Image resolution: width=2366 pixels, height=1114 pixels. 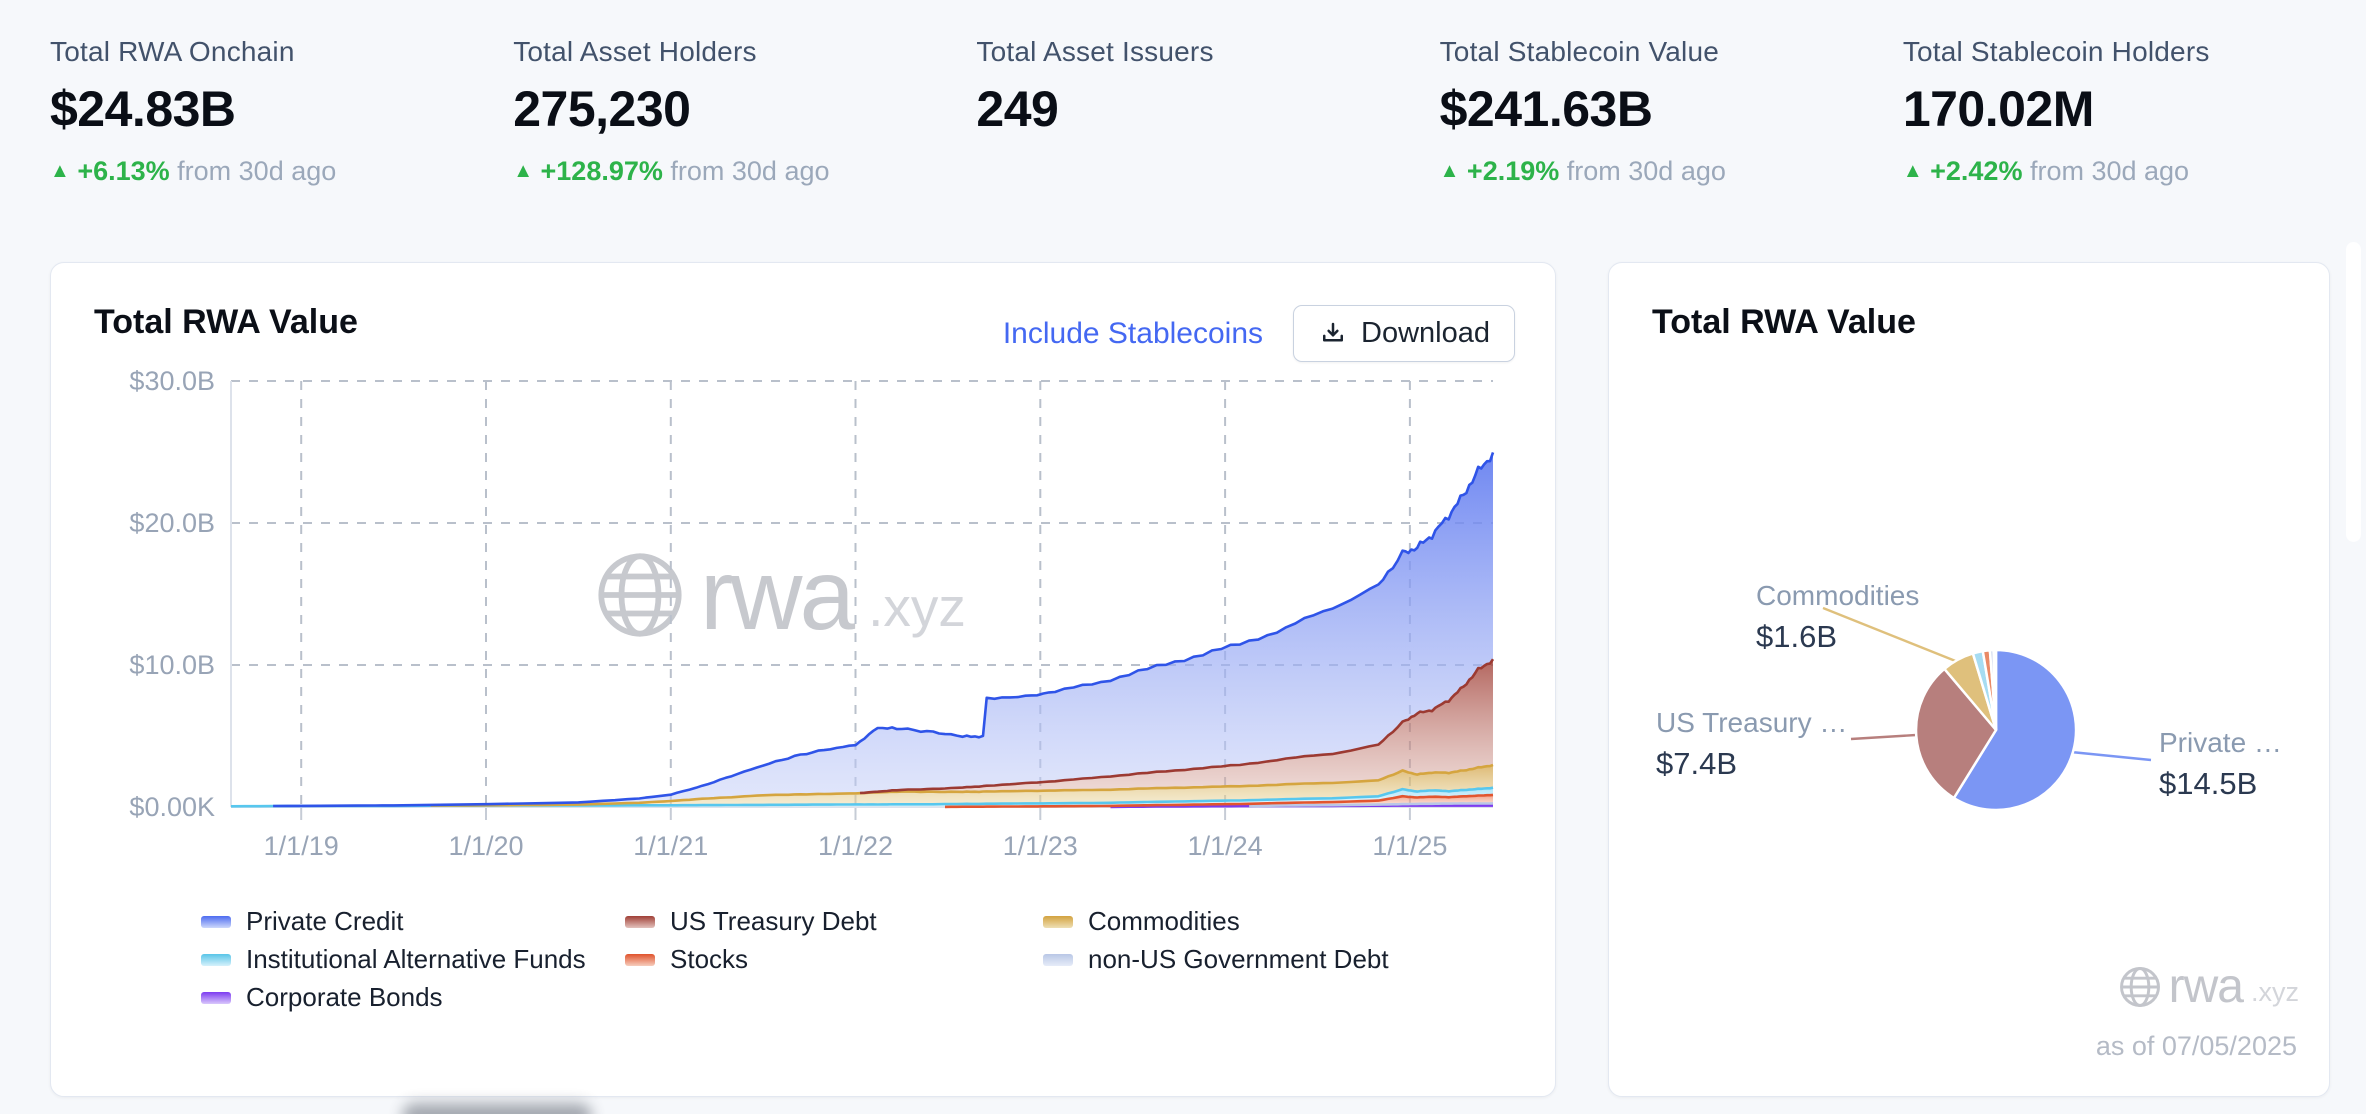 What do you see at coordinates (413, 921) in the screenshot?
I see `legend-item-private-credit: Private Credit` at bounding box center [413, 921].